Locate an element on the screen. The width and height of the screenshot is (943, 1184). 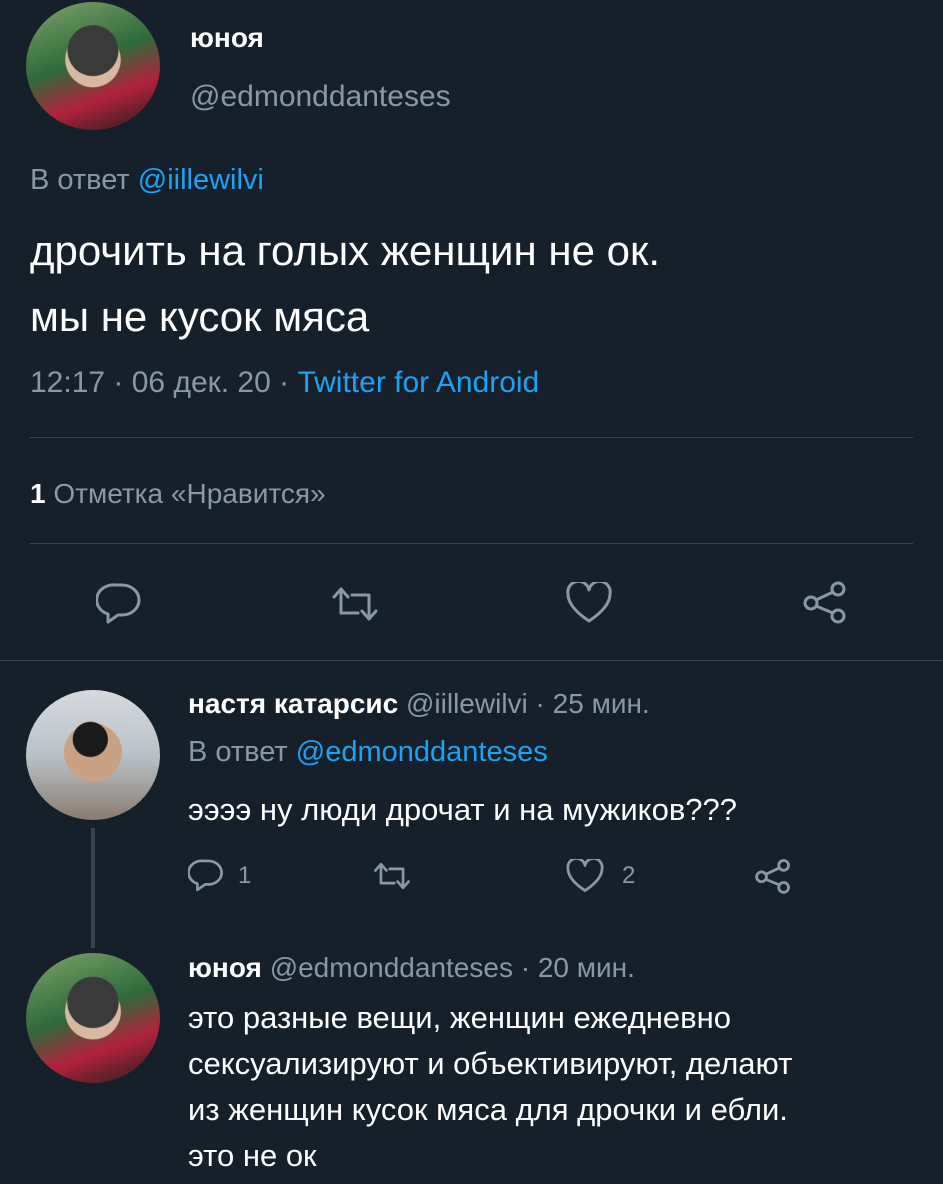
reply2-header: юноя @edmonddanteses · 20 мин. is located at coordinates (411, 968).